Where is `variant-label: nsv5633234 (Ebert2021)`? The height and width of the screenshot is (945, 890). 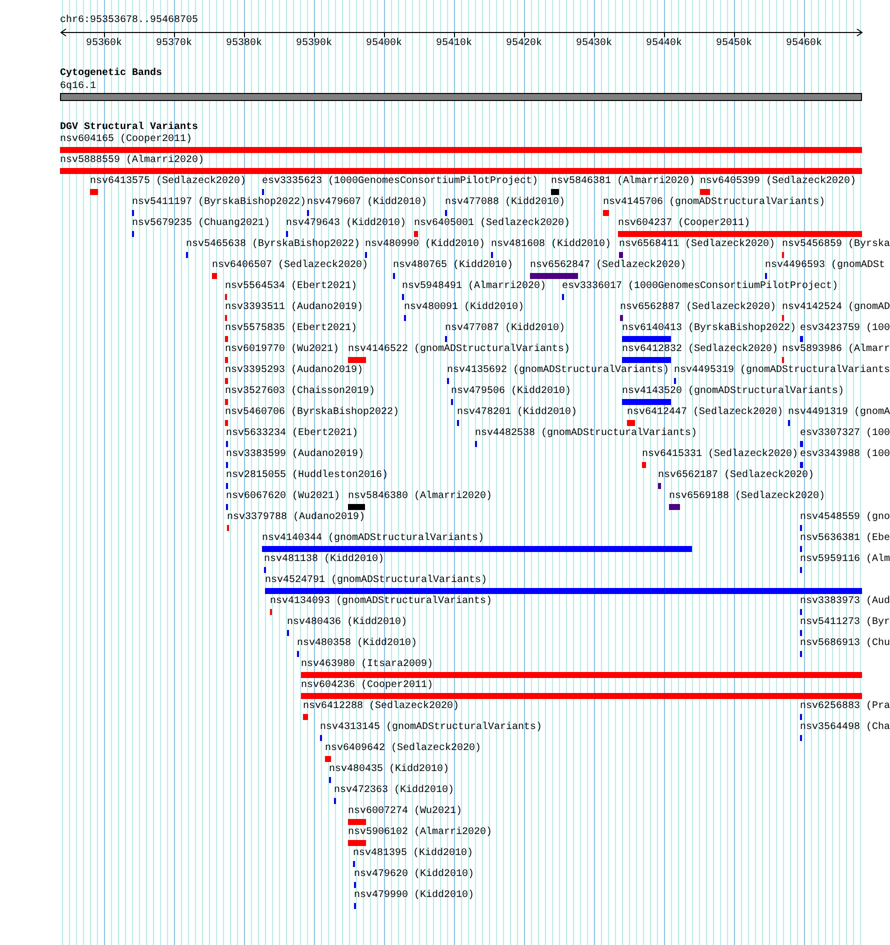
variant-label: nsv5633234 (Ebert2021) is located at coordinates (292, 434).